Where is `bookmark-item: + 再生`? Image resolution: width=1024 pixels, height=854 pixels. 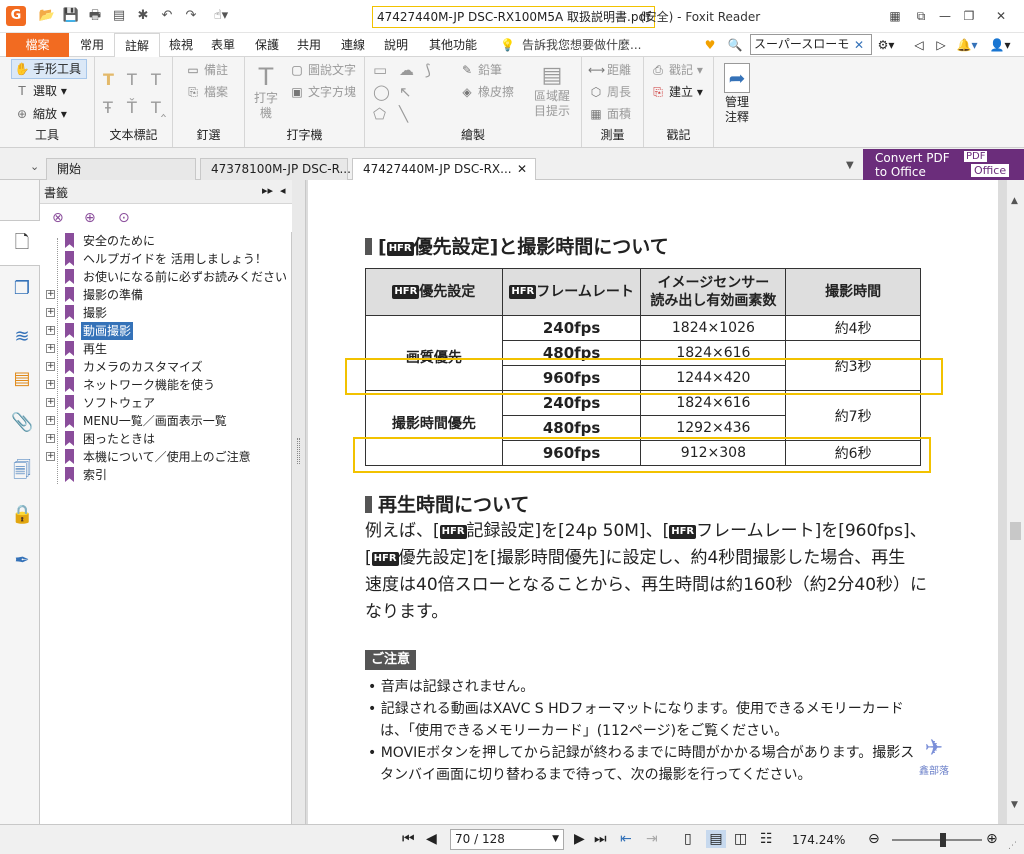
bookmark-item: + 再生 is located at coordinates (166, 349).